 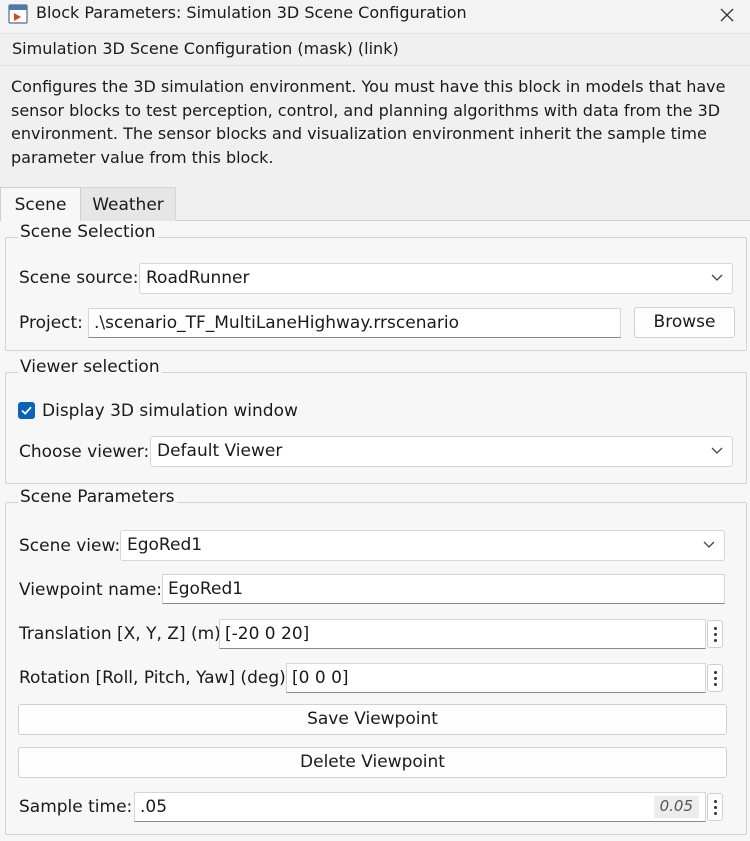 What do you see at coordinates (422, 545) in the screenshot?
I see `scene-view-select: EgoRed1` at bounding box center [422, 545].